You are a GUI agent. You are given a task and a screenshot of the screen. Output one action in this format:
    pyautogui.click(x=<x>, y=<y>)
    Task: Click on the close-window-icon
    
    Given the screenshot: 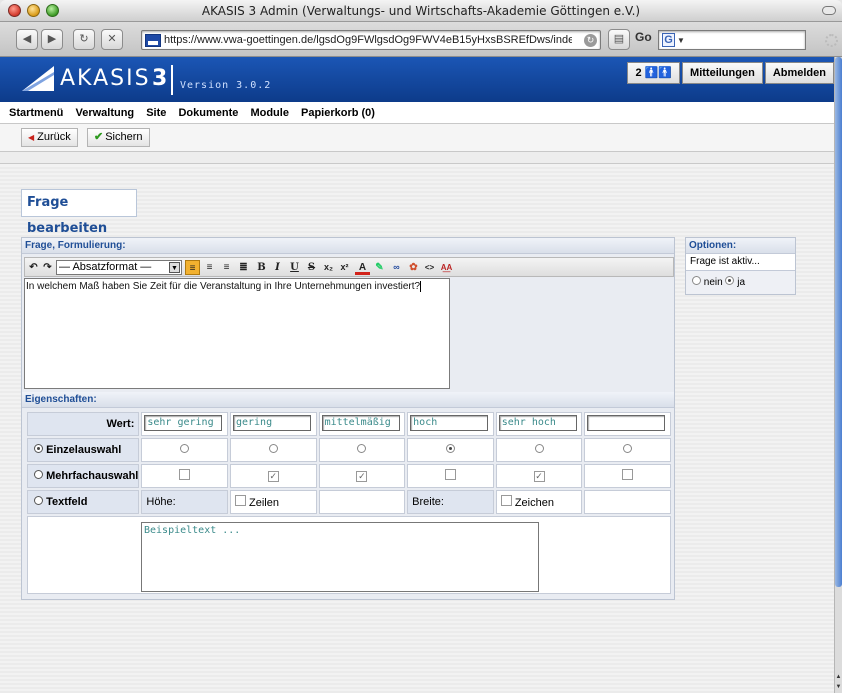 What is the action you would take?
    pyautogui.click(x=14, y=10)
    